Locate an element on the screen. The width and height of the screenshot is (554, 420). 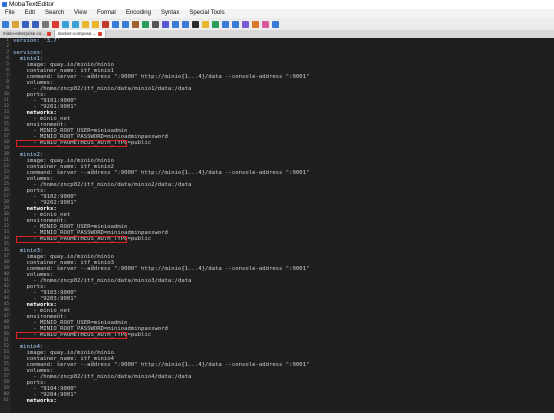
paste-icon is located at coordinates (135, 24).